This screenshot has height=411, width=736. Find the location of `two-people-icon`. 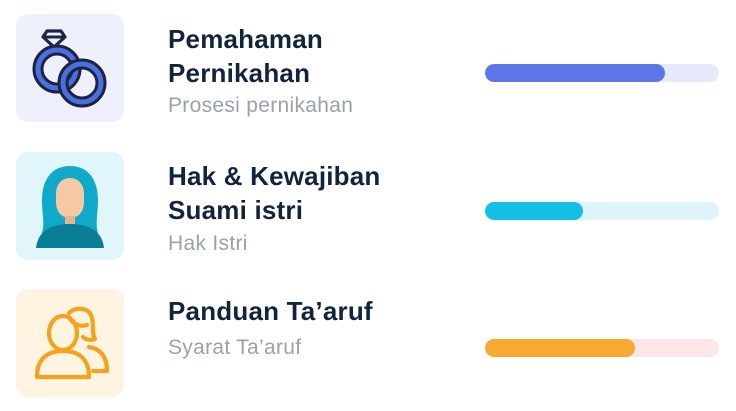

two-people-icon is located at coordinates (70, 343).